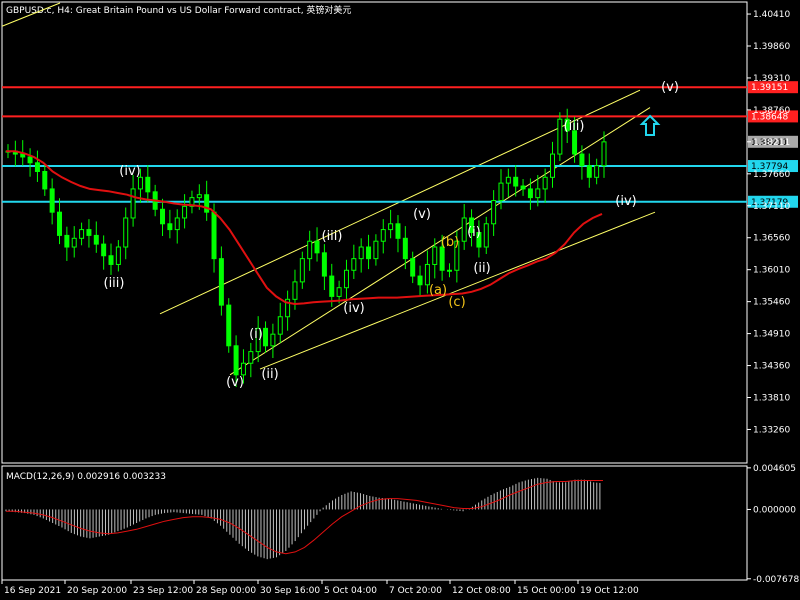 Image resolution: width=800 pixels, height=600 pixels. I want to click on price-tick-label: 1.34360, so click(771, 367).